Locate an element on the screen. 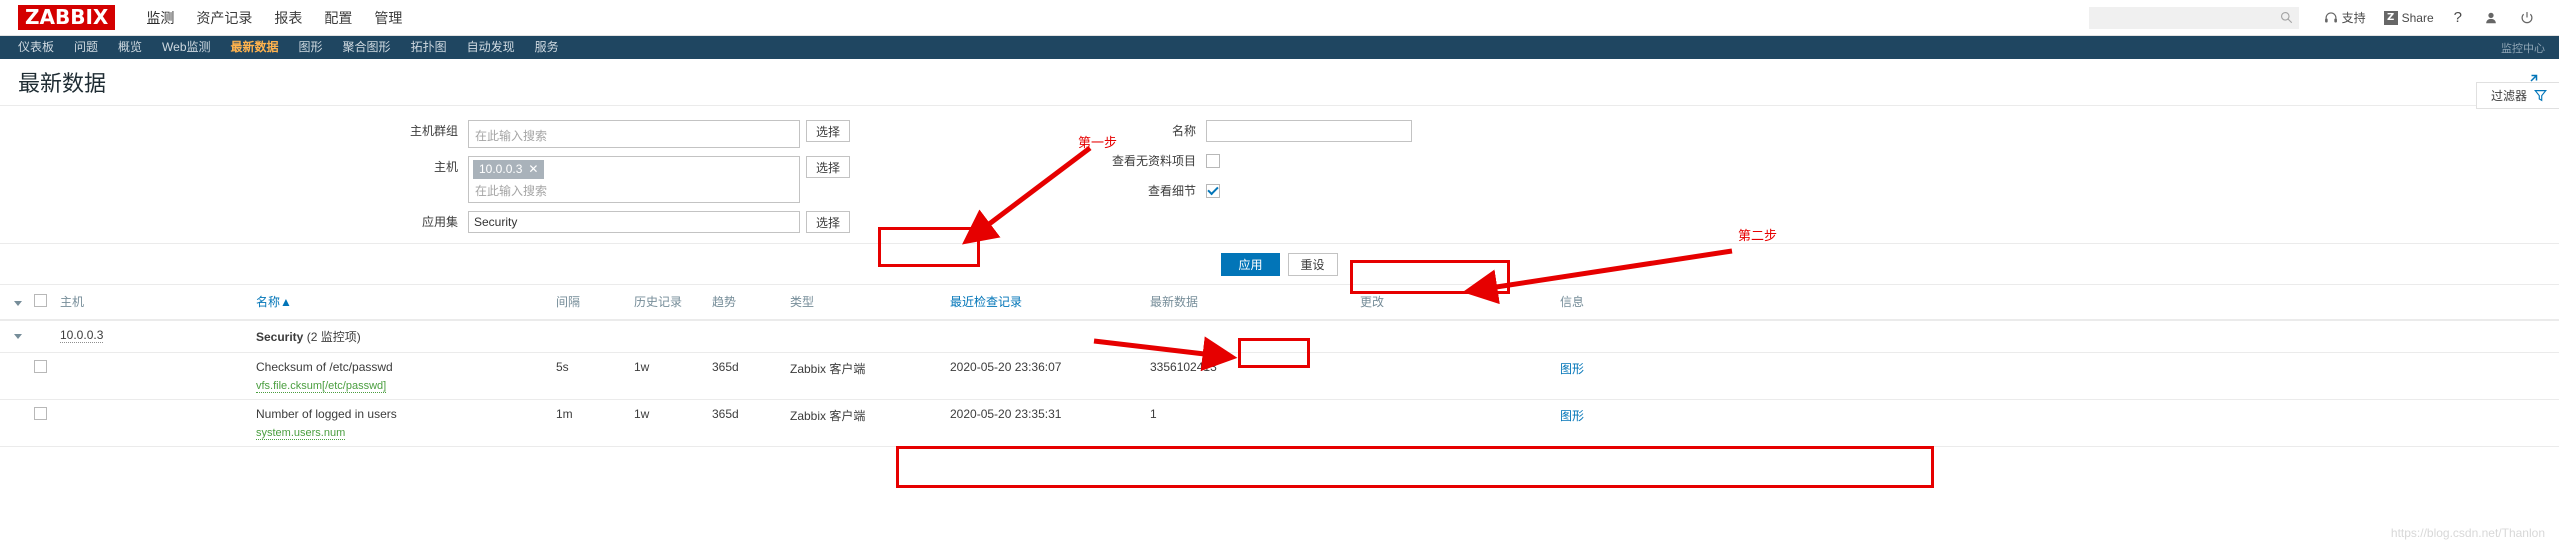 The image size is (2559, 554). item-key-link: system.users.num is located at coordinates (301, 433).